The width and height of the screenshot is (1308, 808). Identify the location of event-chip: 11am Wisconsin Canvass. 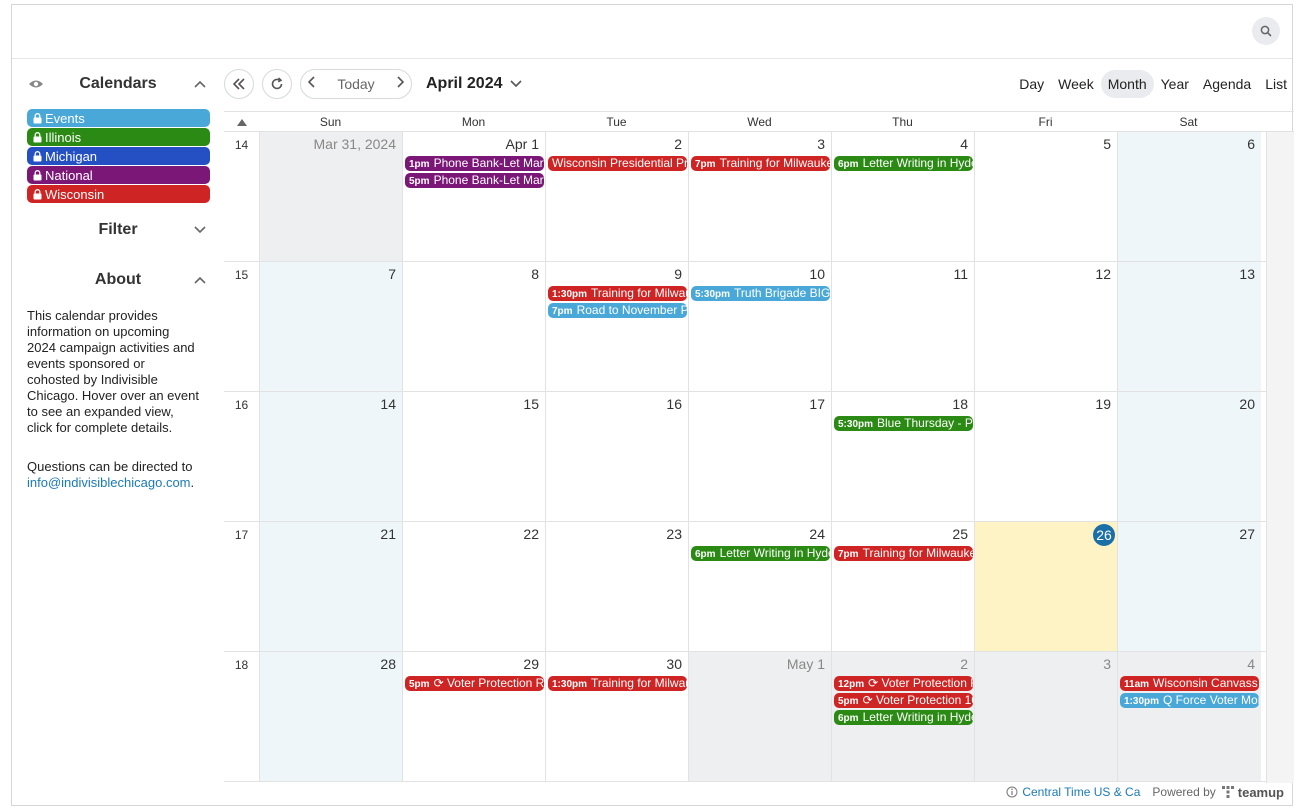
(1189, 683).